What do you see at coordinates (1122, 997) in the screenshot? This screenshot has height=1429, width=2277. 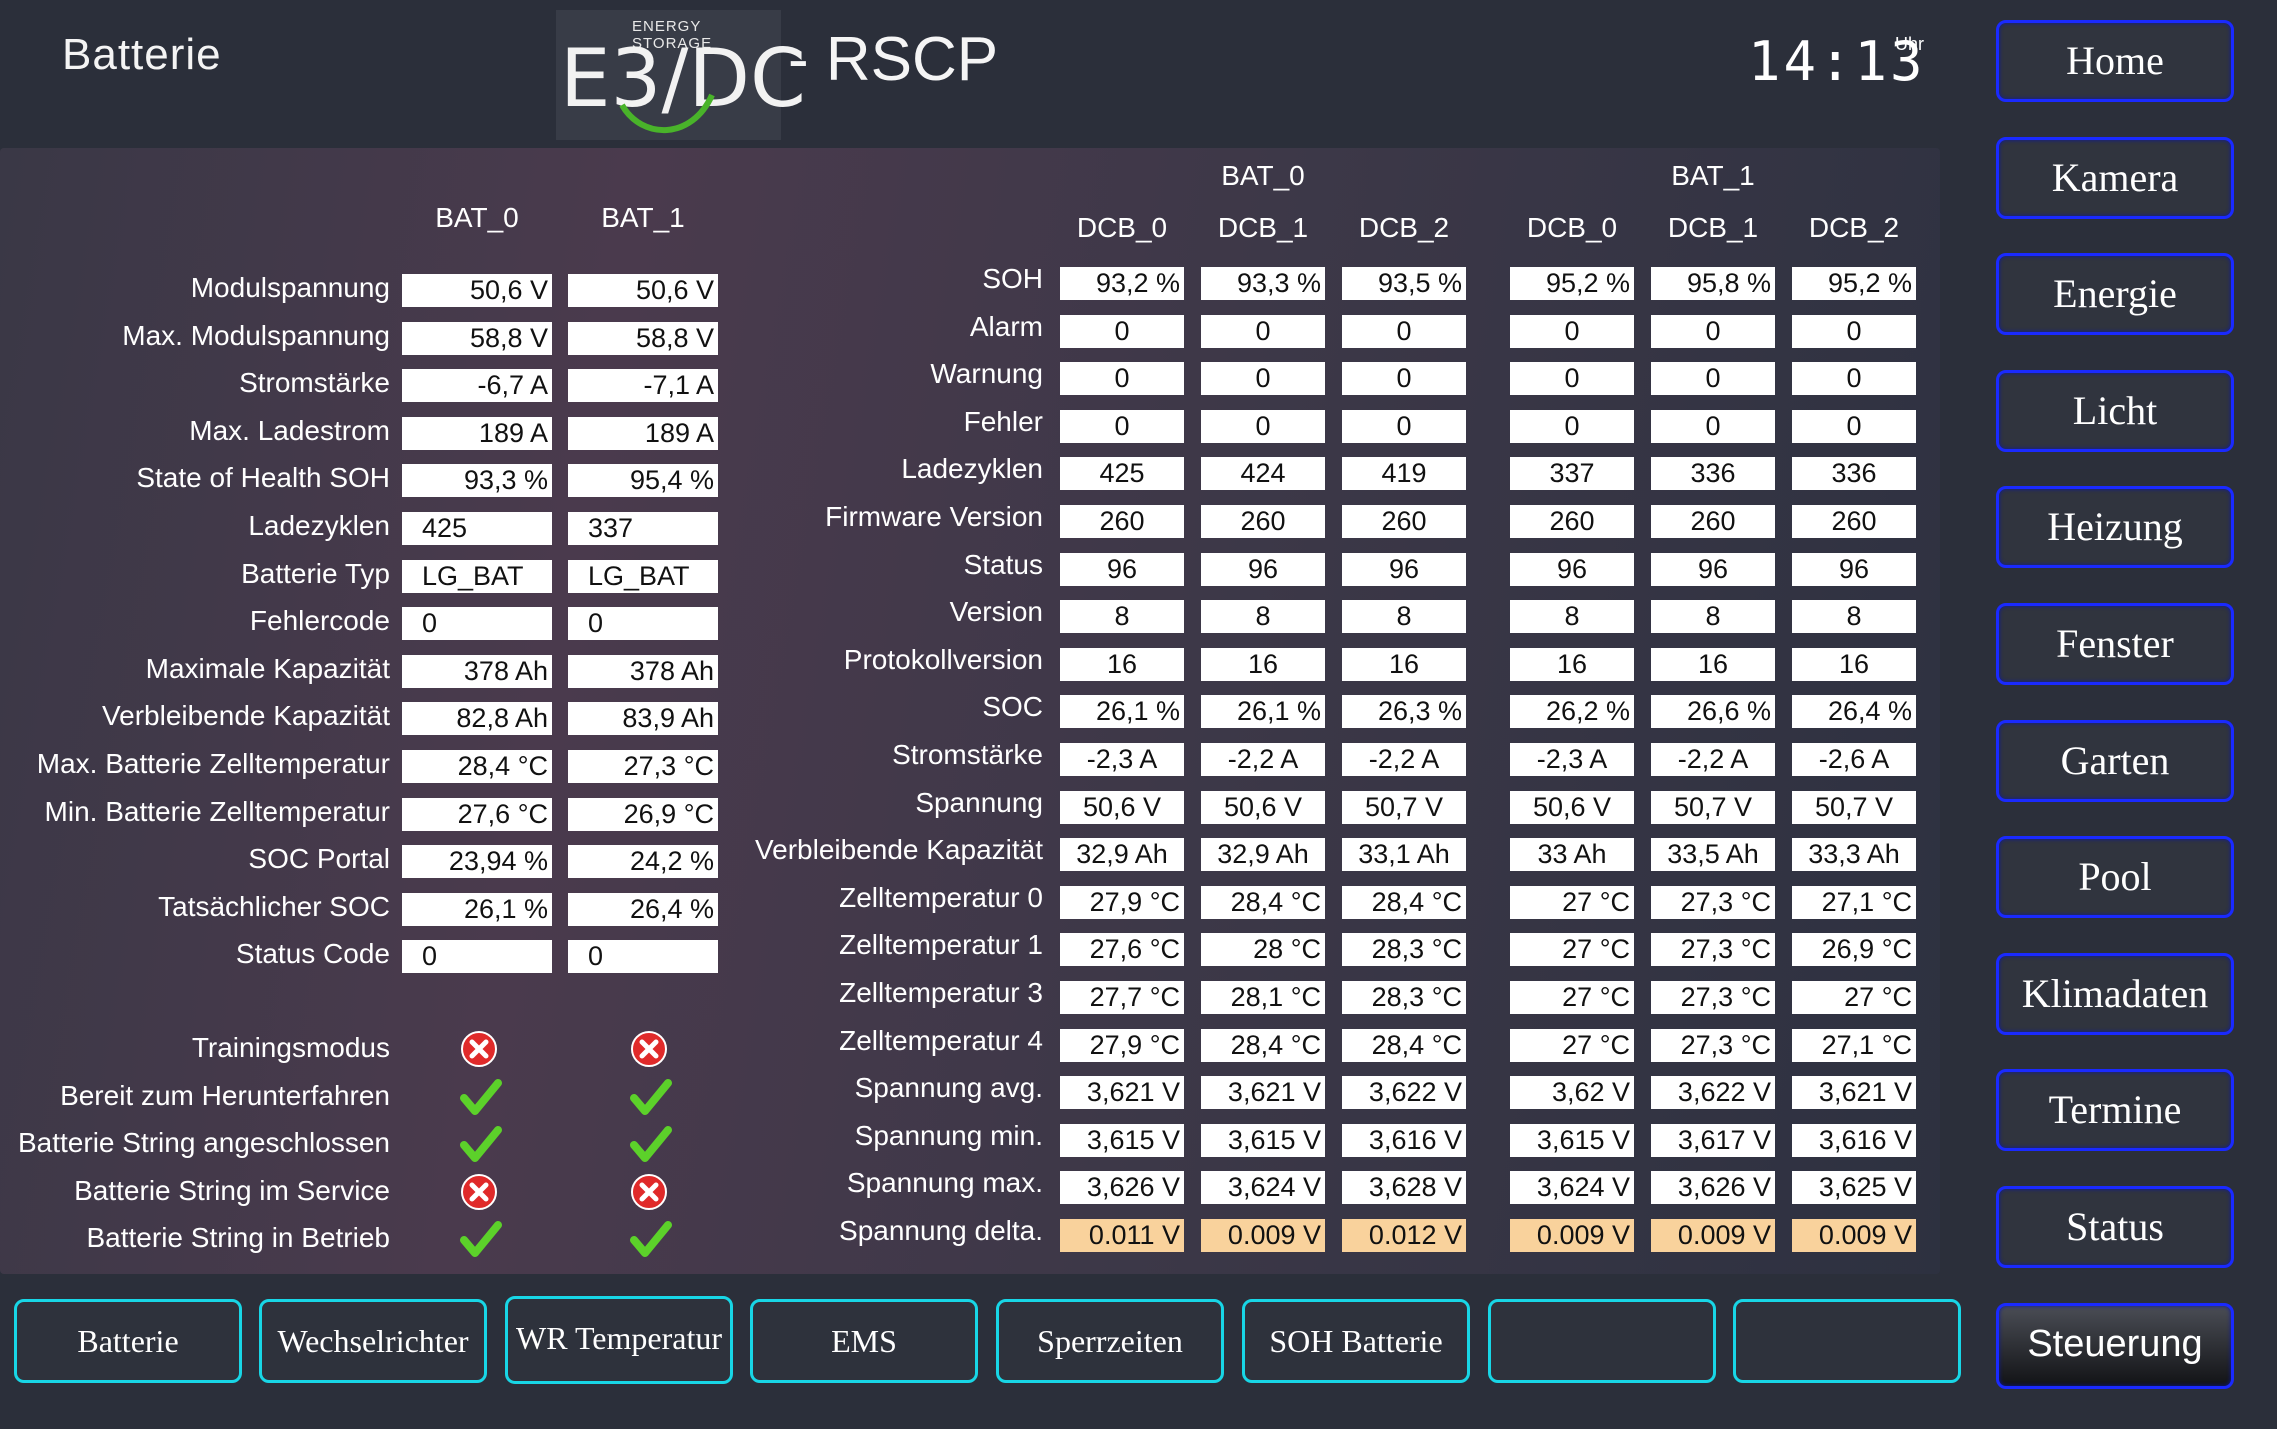 I see `value-field: 27,7 °C` at bounding box center [1122, 997].